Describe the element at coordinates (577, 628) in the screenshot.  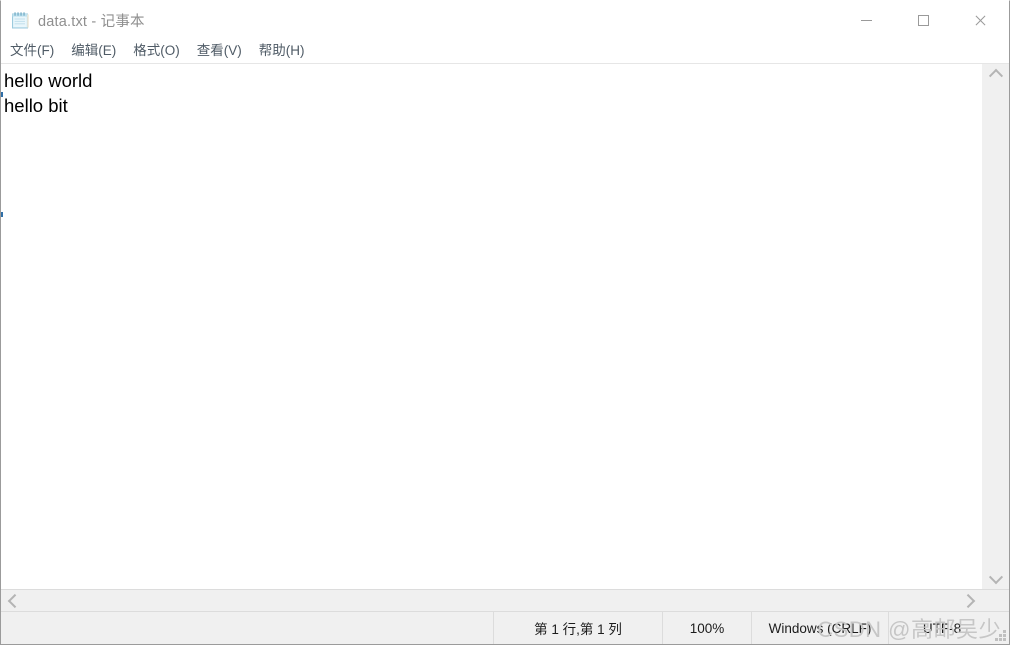
I see `status-cursor-position: 第 1 行,第 1 列` at that location.